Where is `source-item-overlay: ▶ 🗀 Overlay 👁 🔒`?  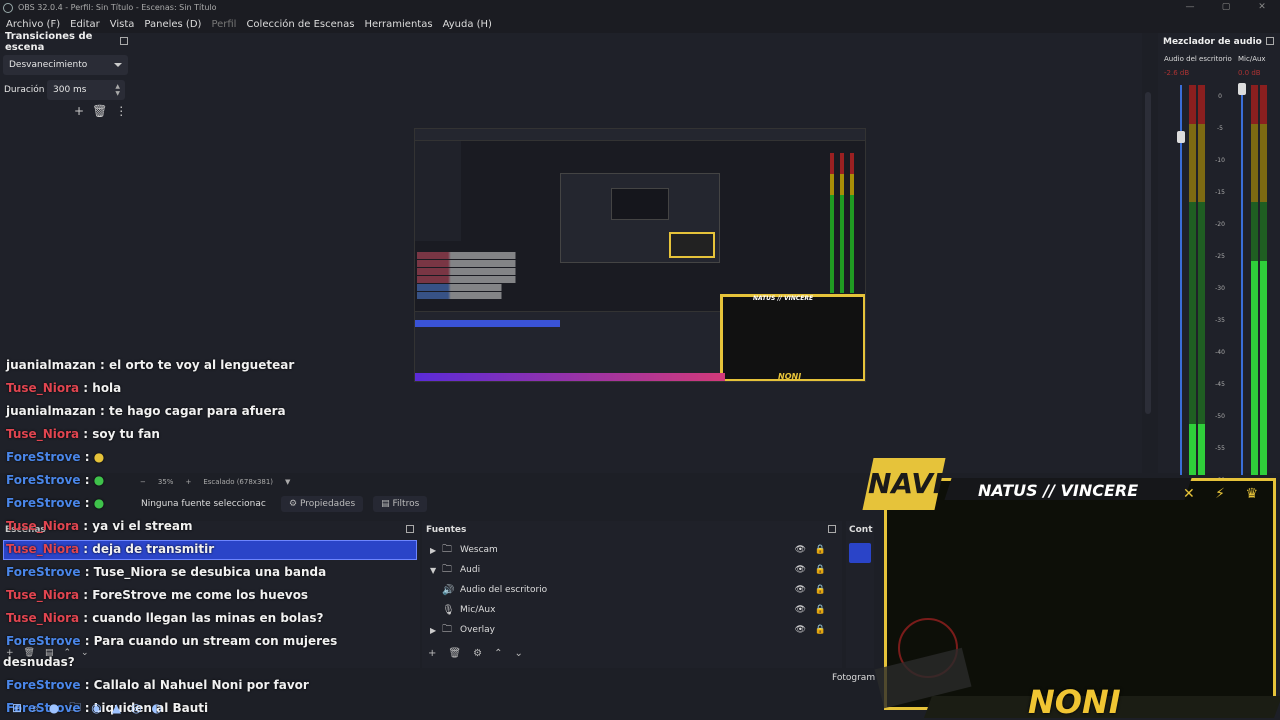
source-item-overlay: ▶ 🗀 Overlay 👁 🔒 is located at coordinates (632, 630).